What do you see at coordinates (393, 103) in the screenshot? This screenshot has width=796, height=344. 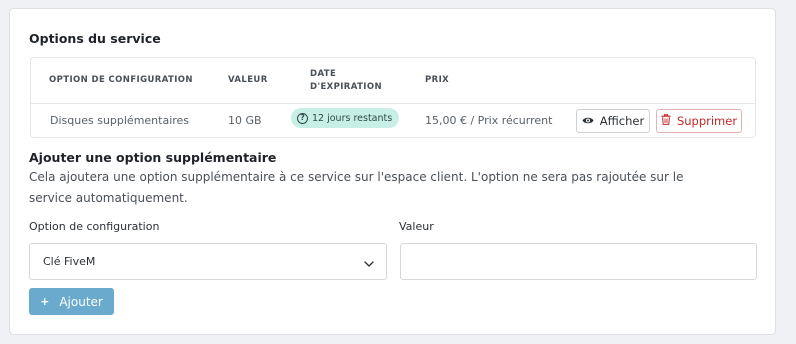 I see `table-row-divider` at bounding box center [393, 103].